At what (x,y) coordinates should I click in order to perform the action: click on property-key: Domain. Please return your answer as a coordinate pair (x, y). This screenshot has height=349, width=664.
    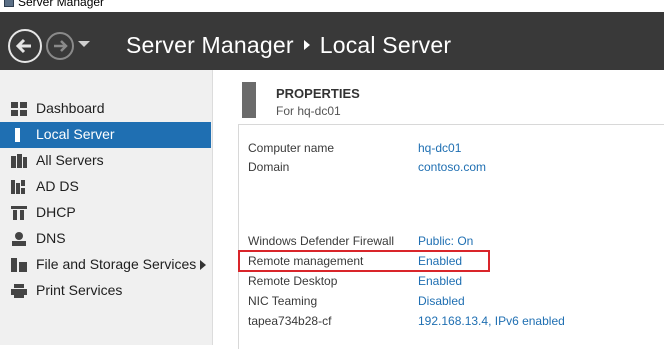
    Looking at the image, I should click on (269, 167).